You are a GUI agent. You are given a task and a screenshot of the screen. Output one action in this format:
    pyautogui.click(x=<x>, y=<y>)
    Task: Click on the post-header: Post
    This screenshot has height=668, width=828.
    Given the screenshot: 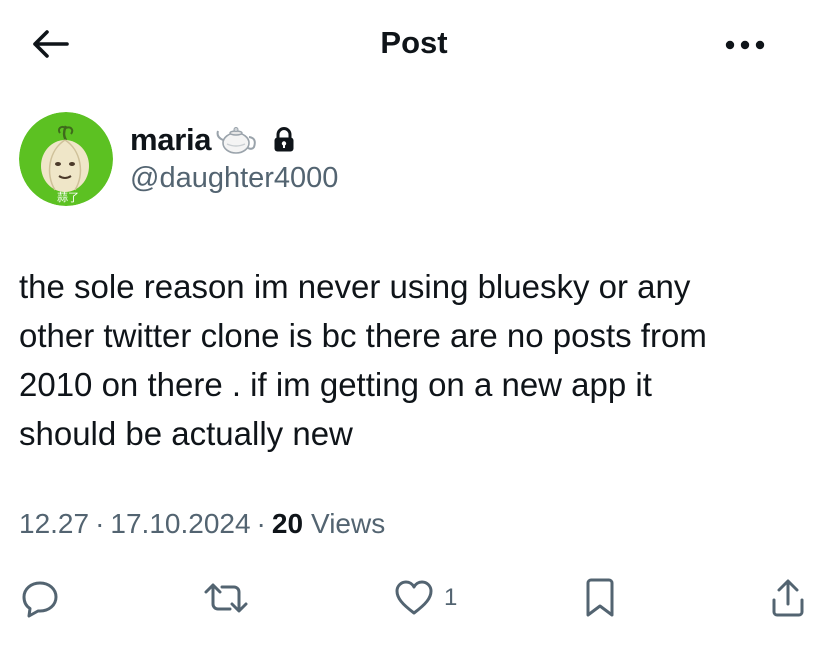 What is the action you would take?
    pyautogui.click(x=414, y=45)
    